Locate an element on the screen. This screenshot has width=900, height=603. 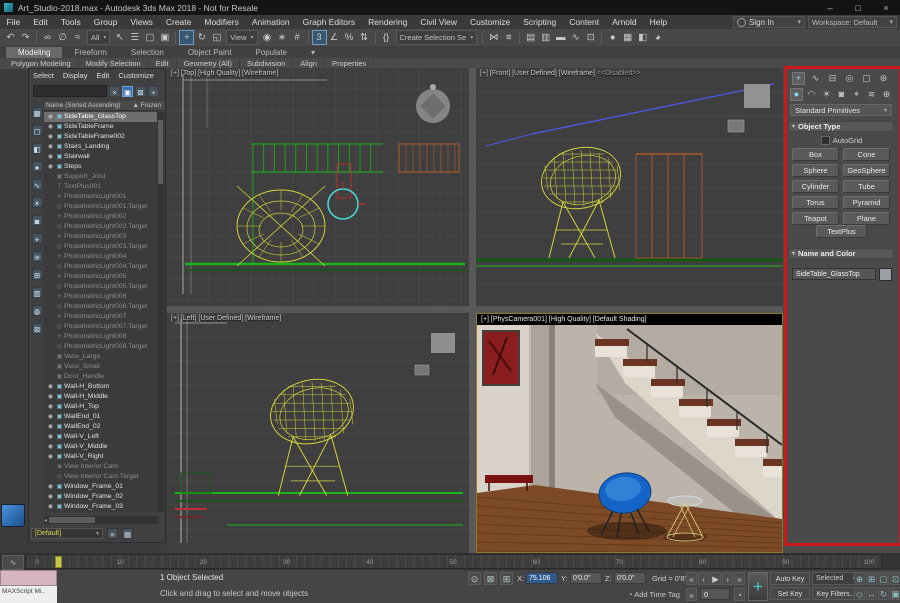
explorer-row: · ☀ PhotometricLight005 is located at coordinates (101, 277).